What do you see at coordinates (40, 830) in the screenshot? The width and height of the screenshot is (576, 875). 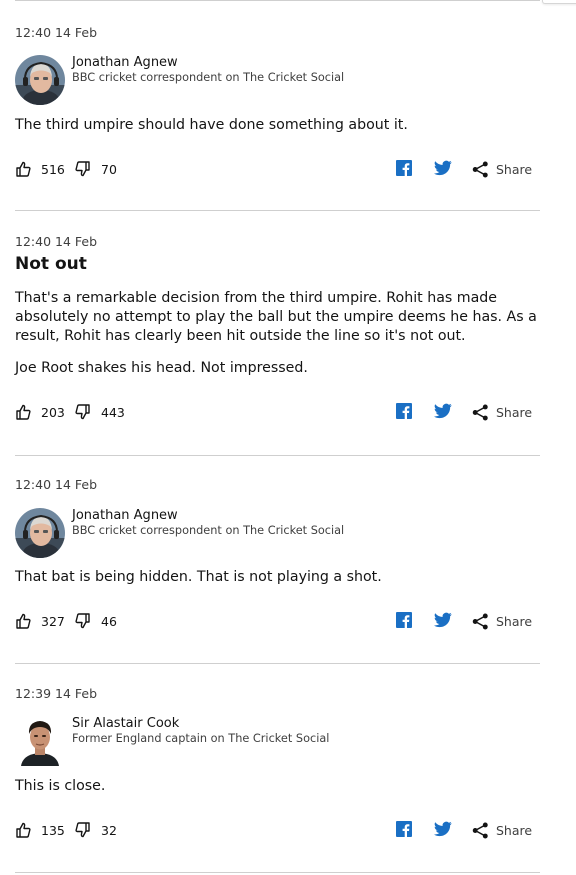 I see `like-button: 135` at bounding box center [40, 830].